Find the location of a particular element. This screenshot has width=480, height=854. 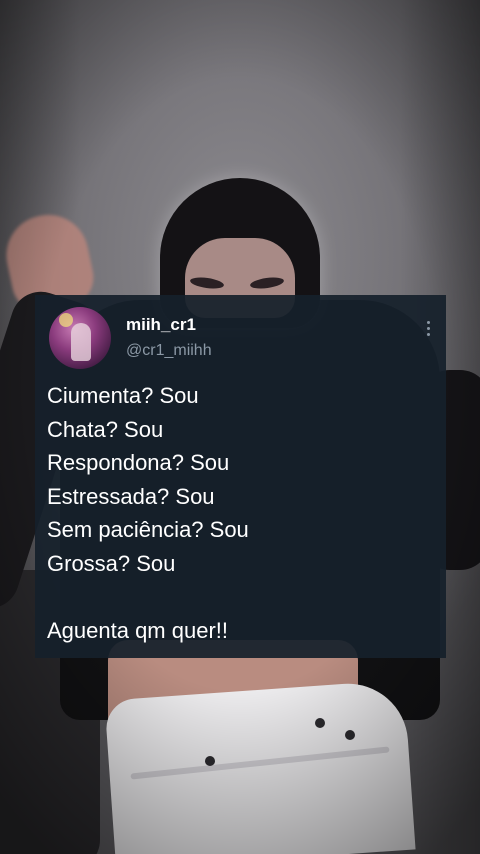

tweet-line: Ciumenta? Sou is located at coordinates (123, 395).